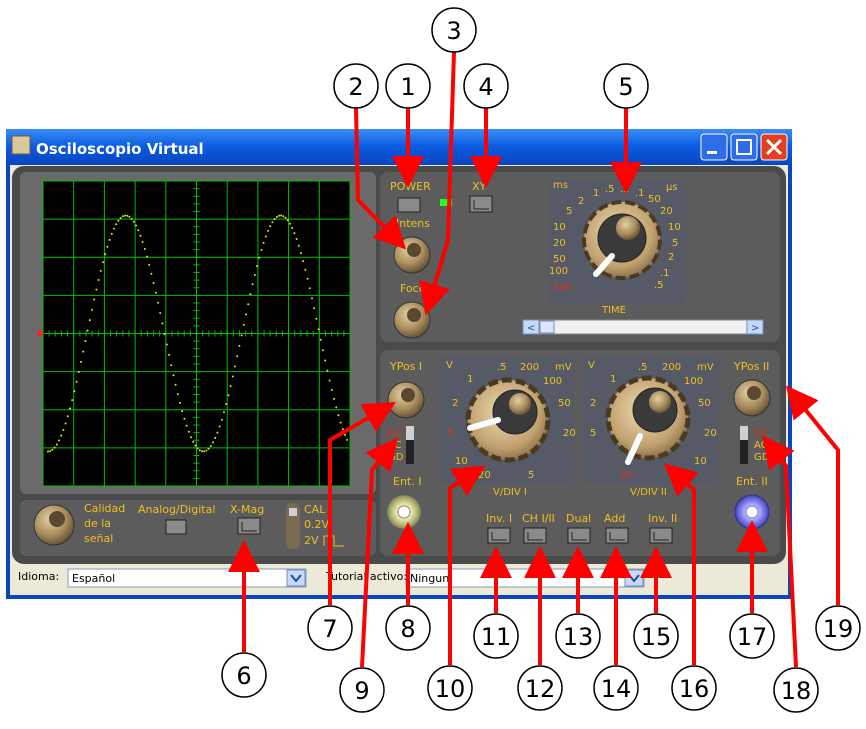  I want to click on ypos1-knob, so click(406, 400).